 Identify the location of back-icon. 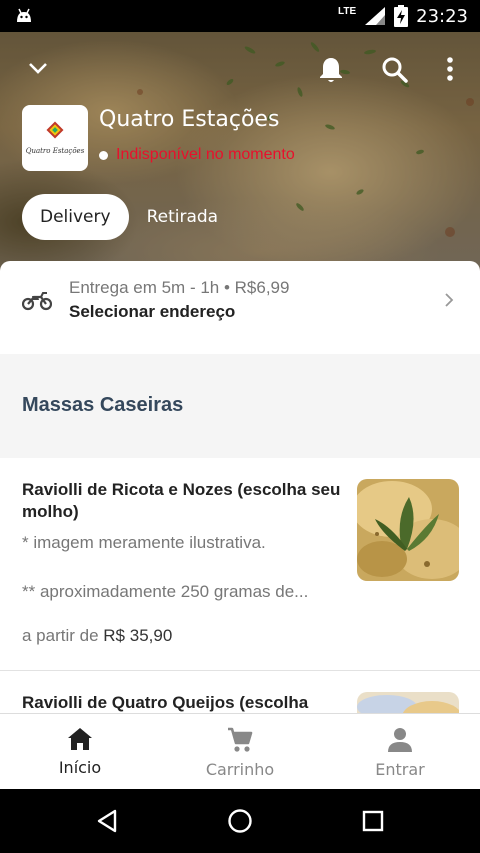
(107, 821).